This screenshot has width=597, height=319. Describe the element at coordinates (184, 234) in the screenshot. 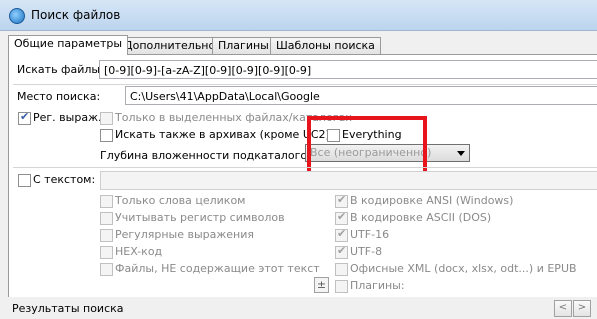

I see `text-regex-label: Регулярные выражения` at that location.